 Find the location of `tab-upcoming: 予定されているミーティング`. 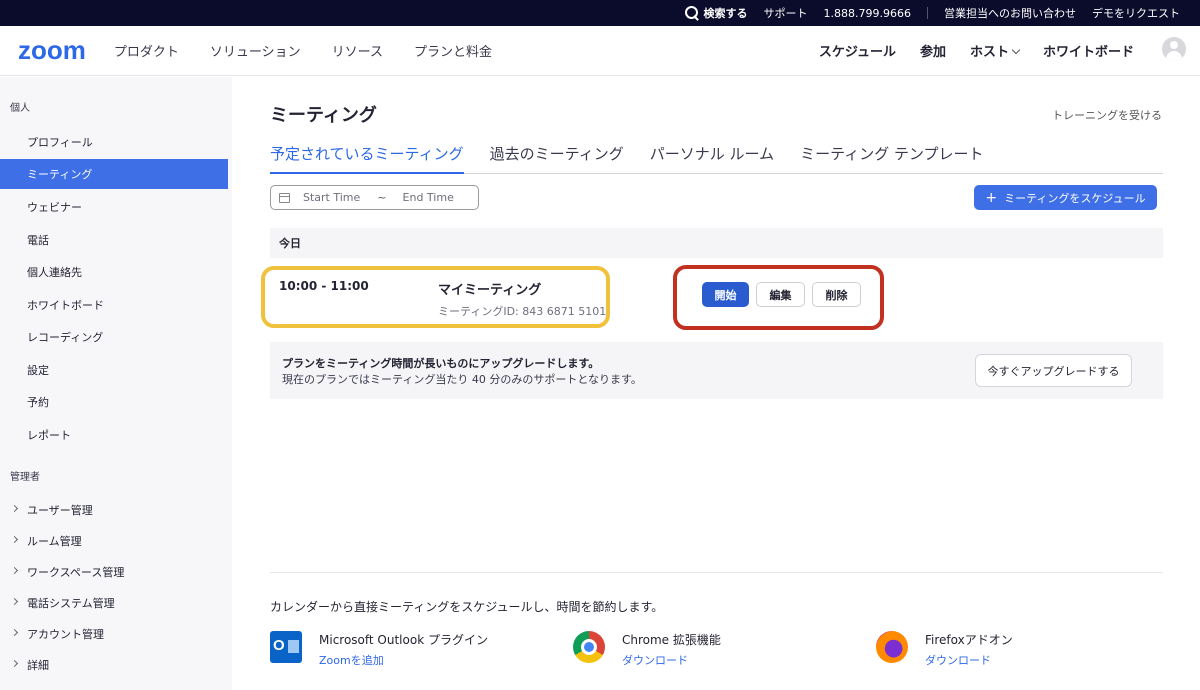

tab-upcoming: 予定されているミーティング is located at coordinates (367, 158).